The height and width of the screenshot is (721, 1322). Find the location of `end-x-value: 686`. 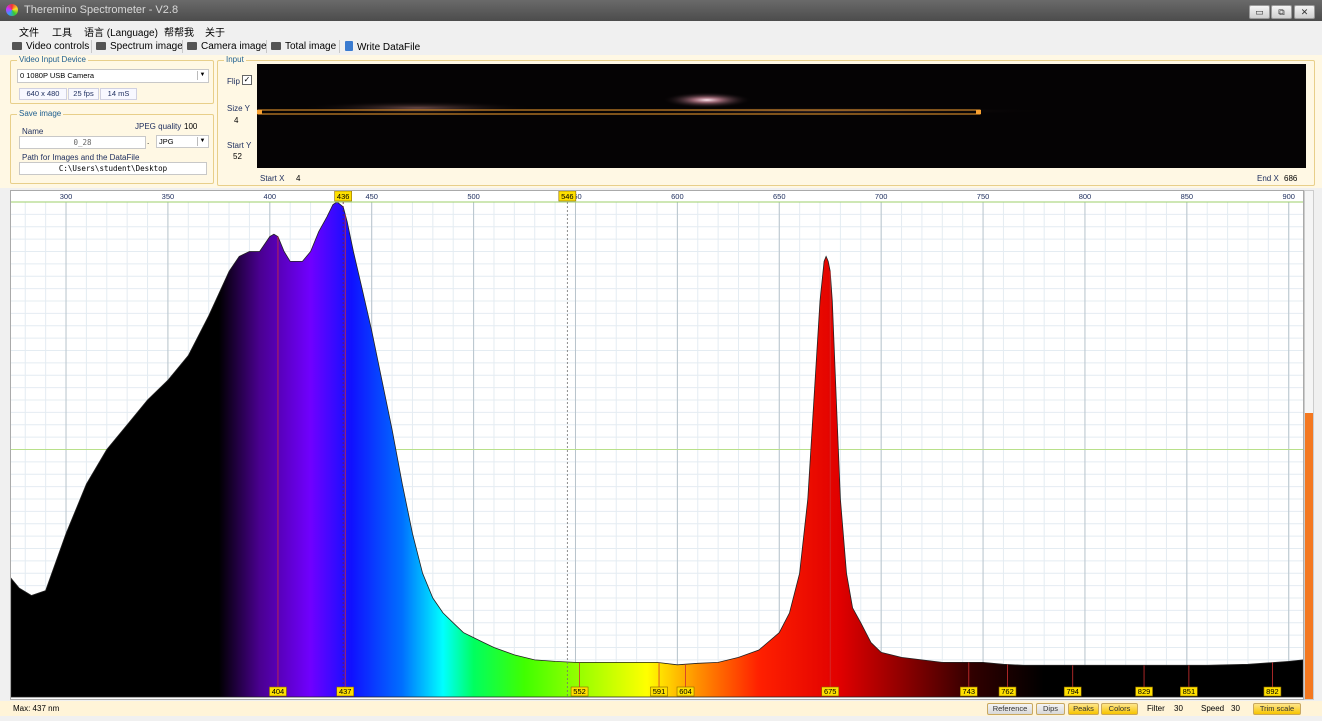

end-x-value: 686 is located at coordinates (1290, 178).